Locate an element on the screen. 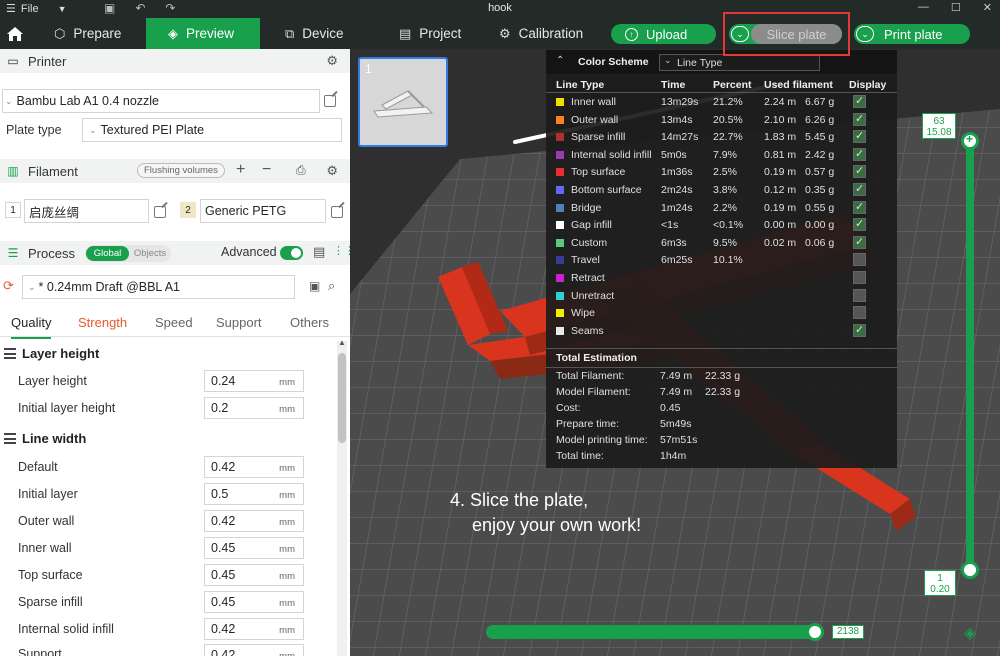 The width and height of the screenshot is (1000, 656). tab-speed: Speed is located at coordinates (174, 322).